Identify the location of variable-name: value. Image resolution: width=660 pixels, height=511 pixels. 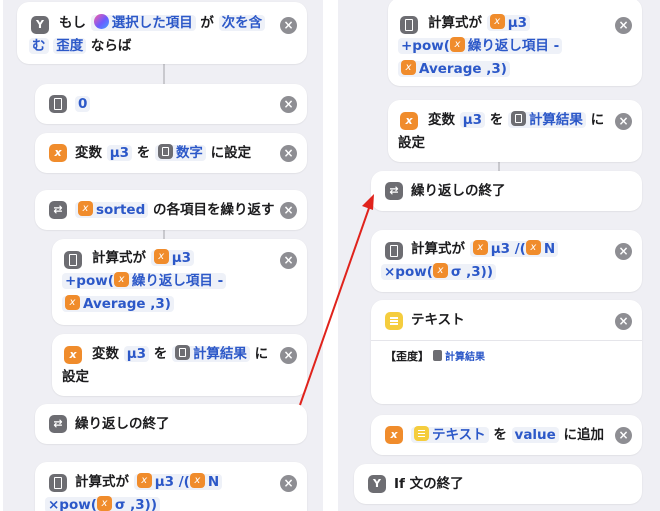
(535, 435).